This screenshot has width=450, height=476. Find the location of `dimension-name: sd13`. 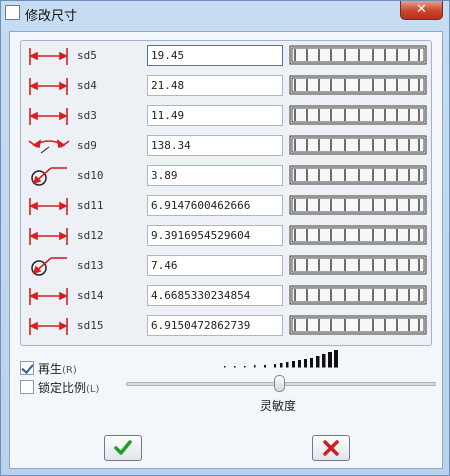

dimension-name: sd13 is located at coordinates (90, 265).